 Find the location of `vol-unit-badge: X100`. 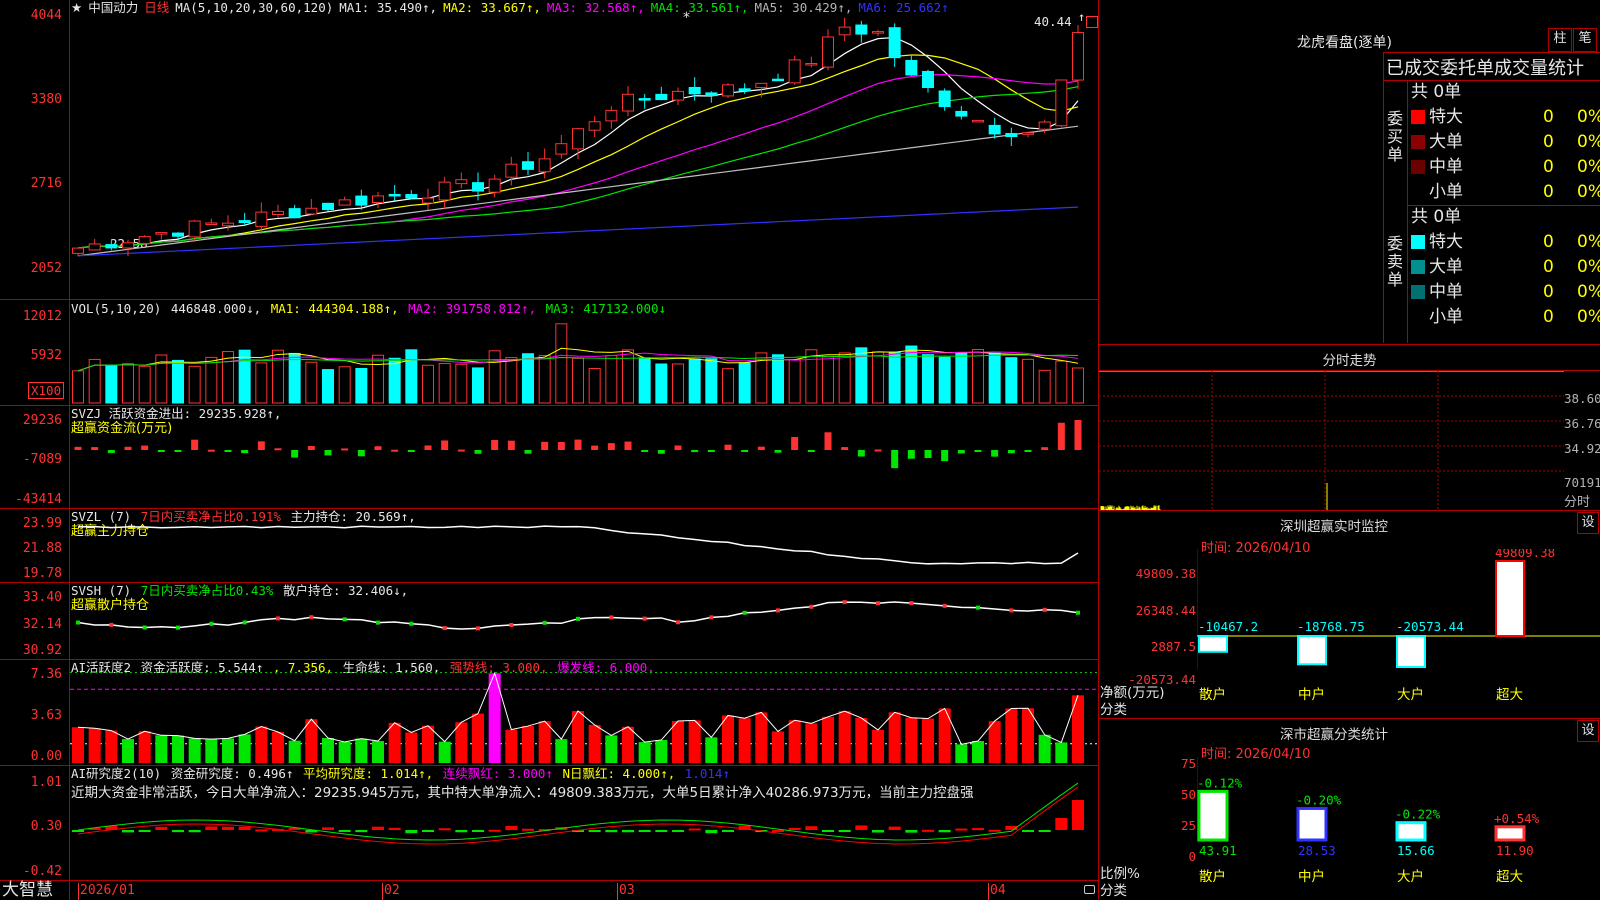

vol-unit-badge: X100 is located at coordinates (46, 390).